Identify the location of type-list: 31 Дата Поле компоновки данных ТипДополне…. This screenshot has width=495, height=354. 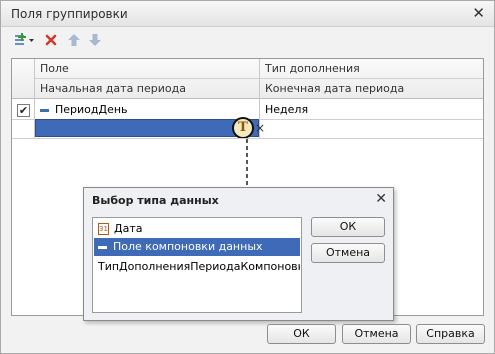
(197, 265).